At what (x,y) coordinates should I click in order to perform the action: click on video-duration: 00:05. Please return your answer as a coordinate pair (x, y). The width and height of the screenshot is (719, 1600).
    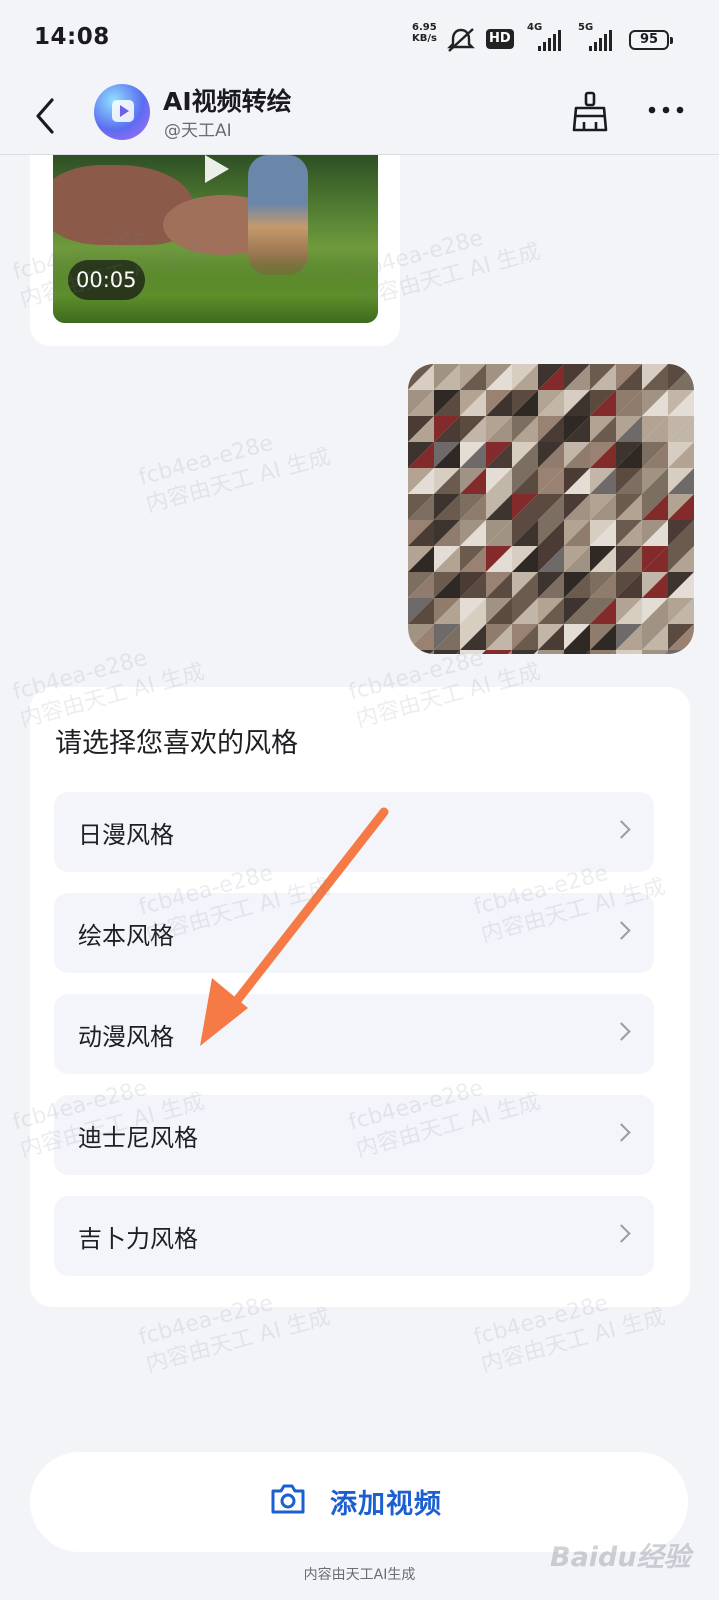
    Looking at the image, I should click on (106, 280).